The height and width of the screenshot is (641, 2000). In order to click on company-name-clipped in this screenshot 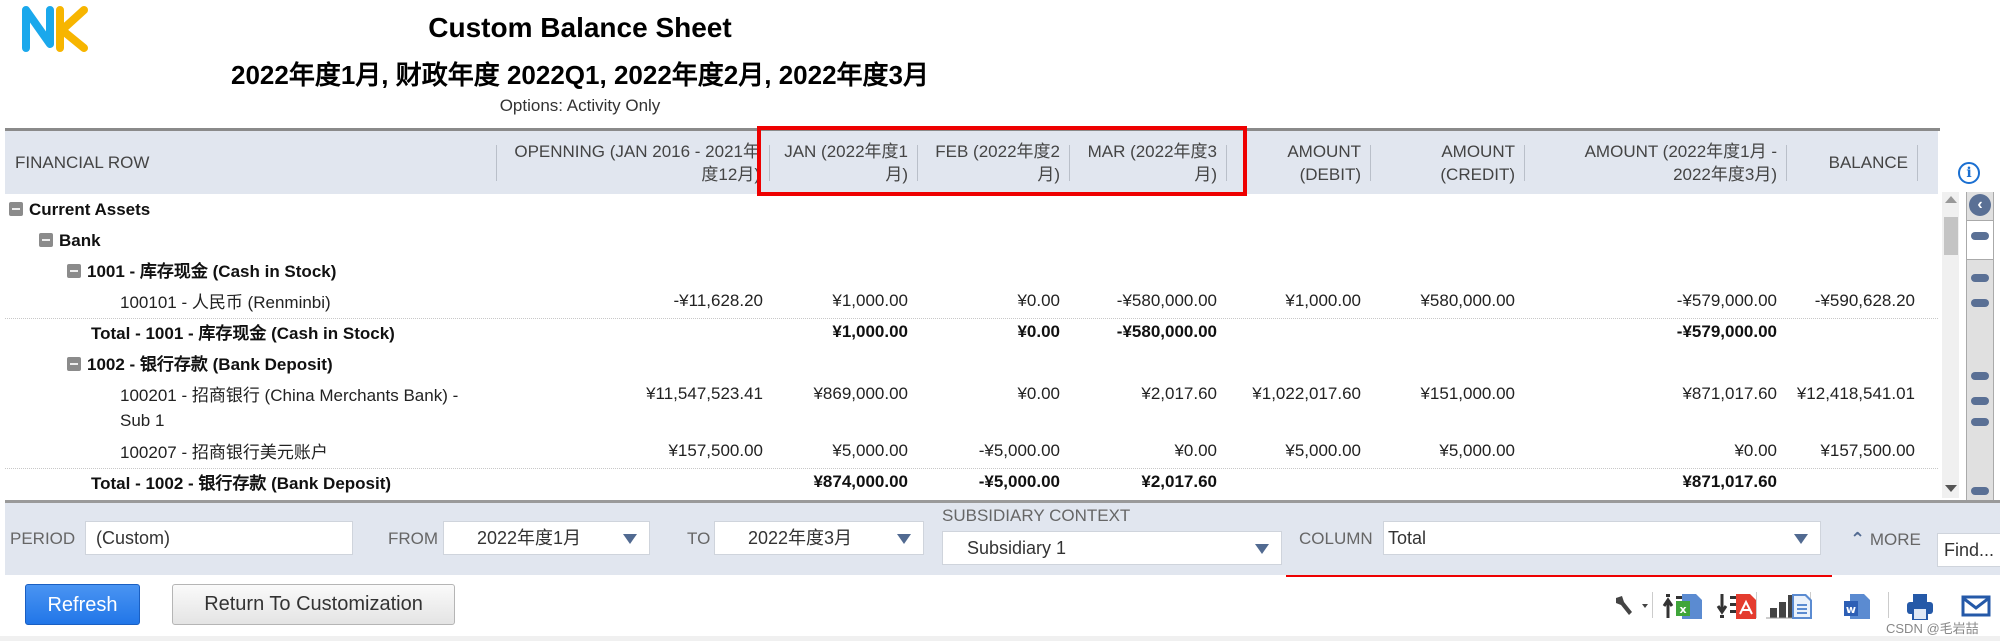, I will do `click(590, 2)`.